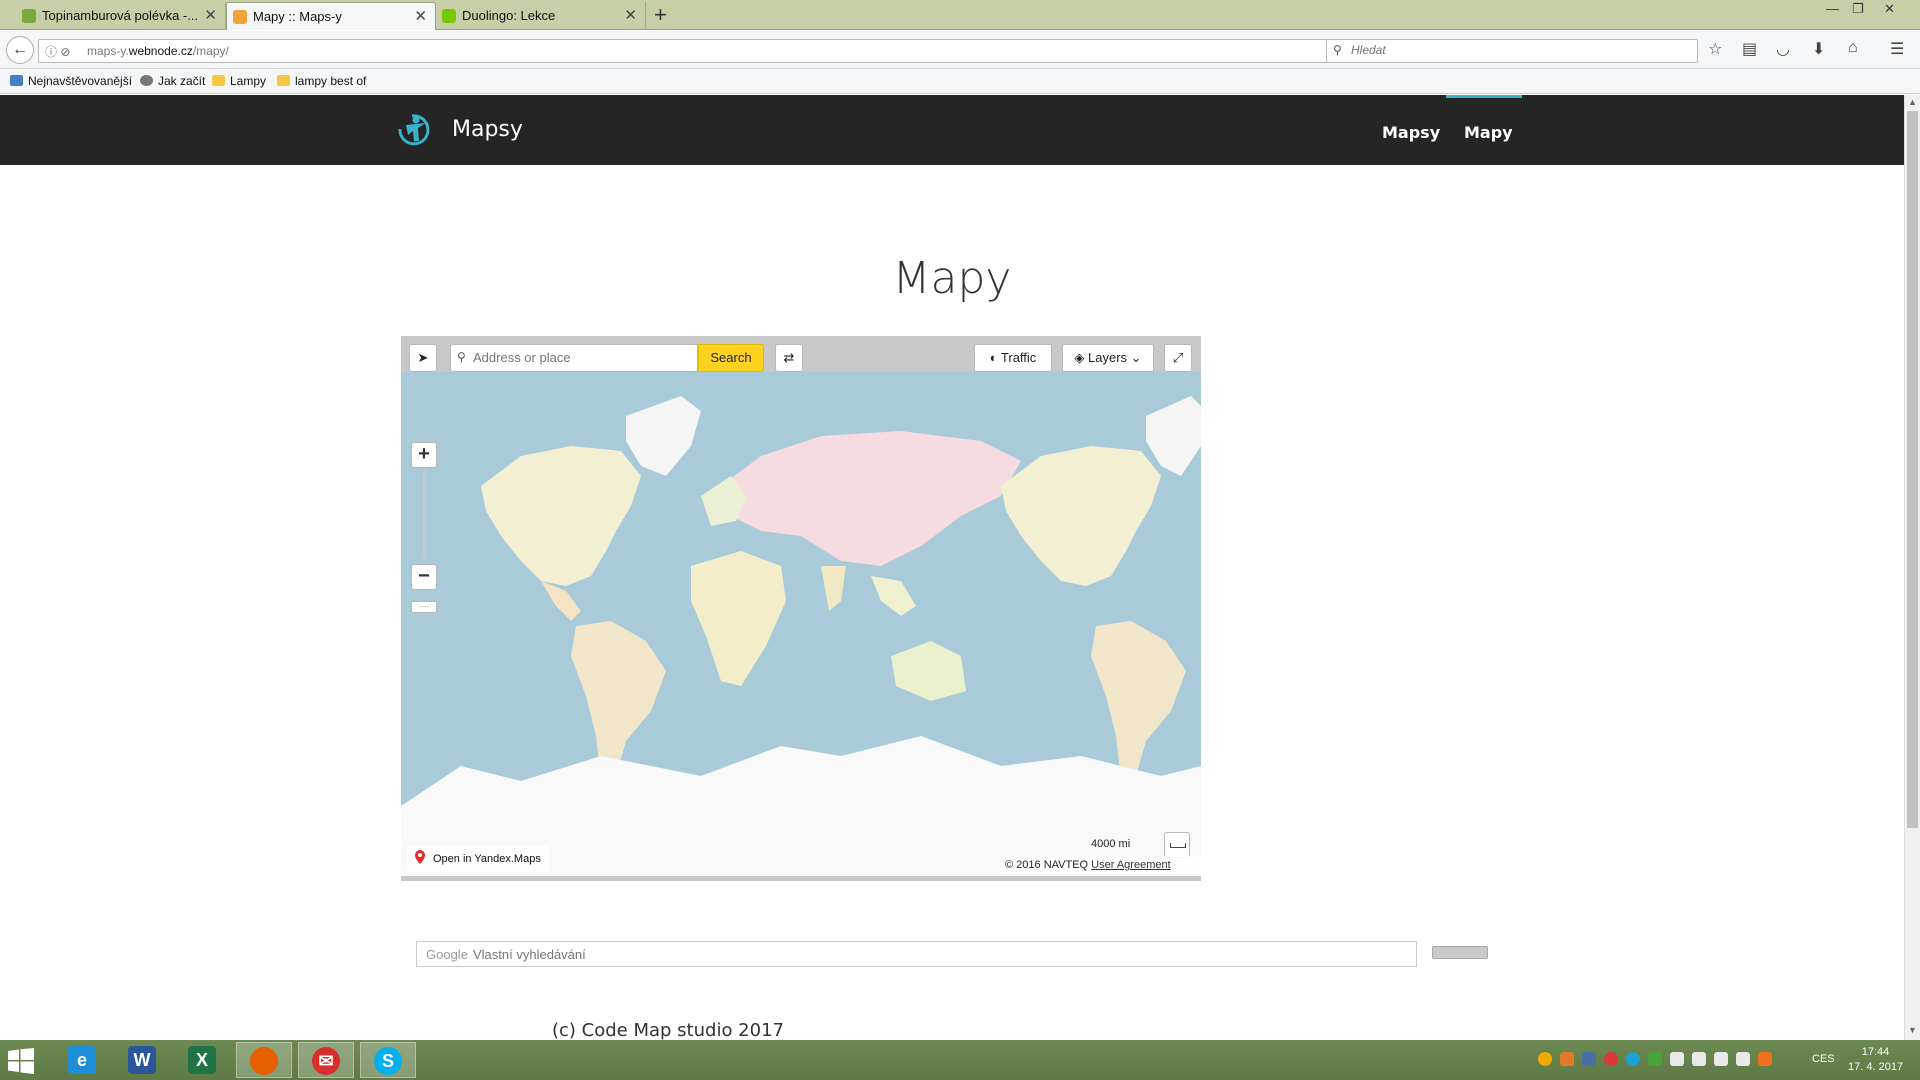 The width and height of the screenshot is (1920, 1080). Describe the element at coordinates (583, 357) in the screenshot. I see `map-search-input` at that location.